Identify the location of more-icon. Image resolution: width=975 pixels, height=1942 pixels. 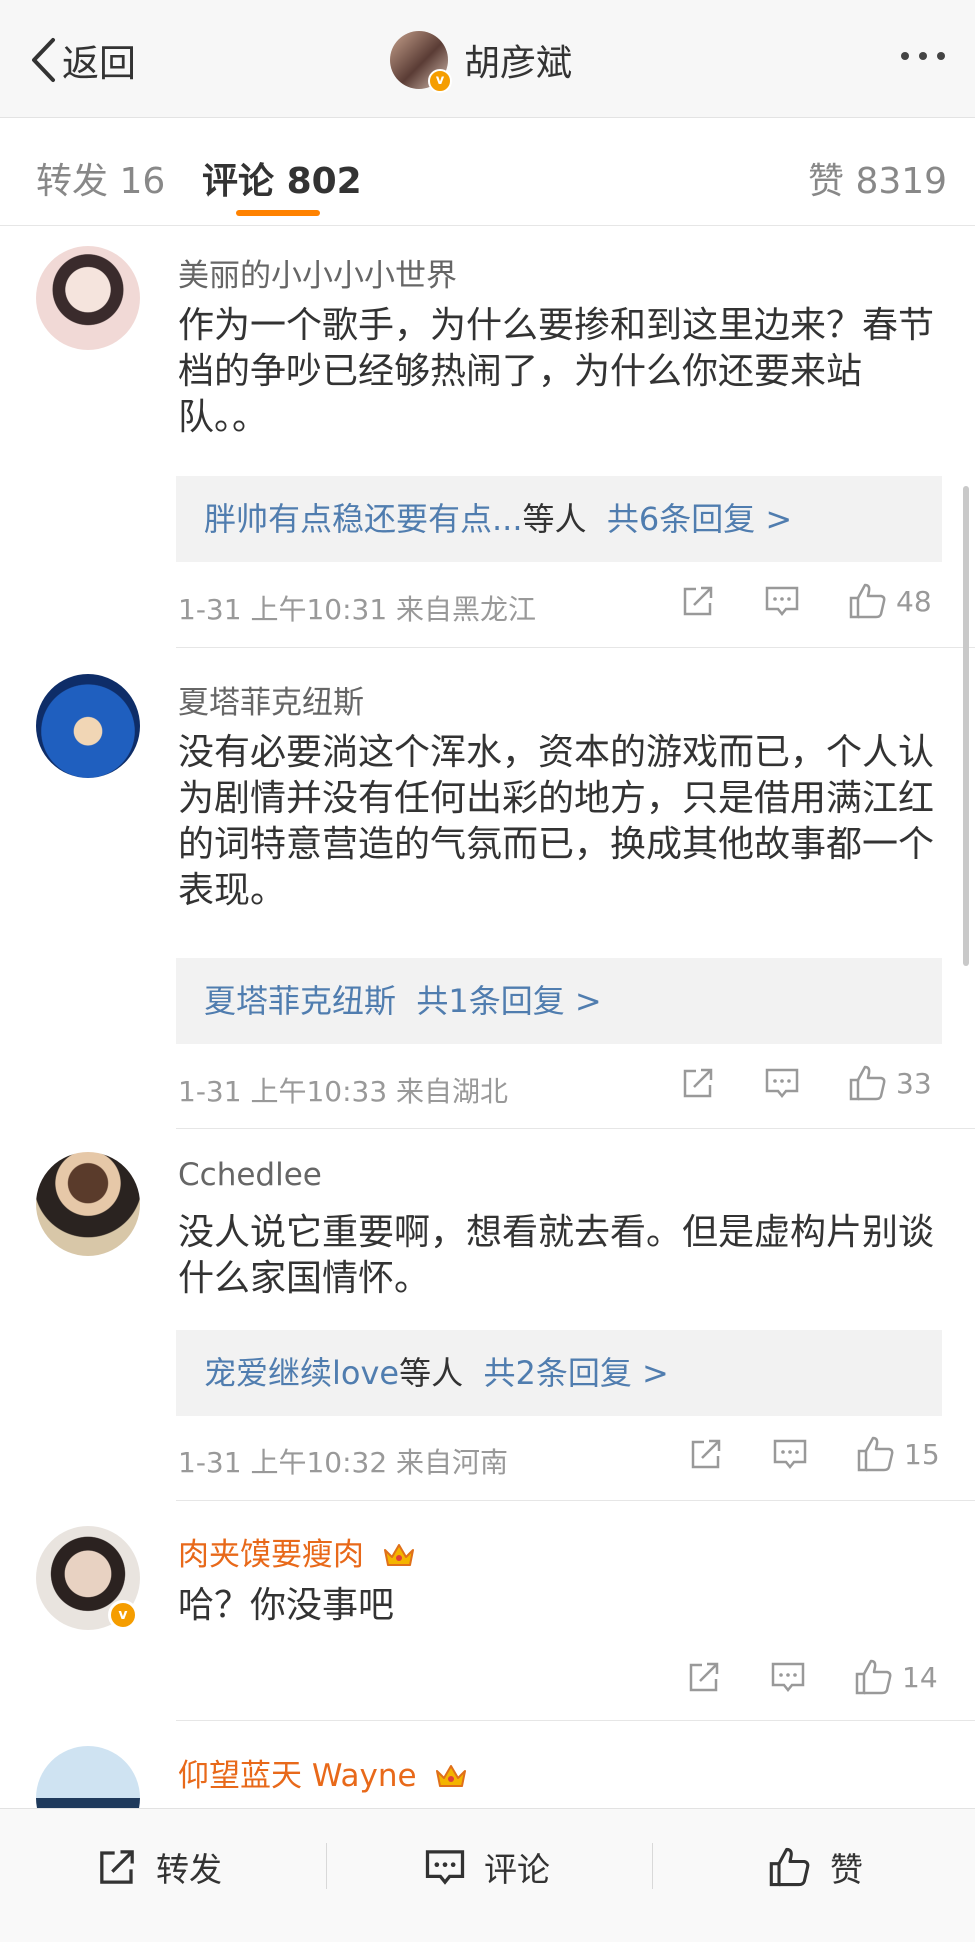
(923, 56).